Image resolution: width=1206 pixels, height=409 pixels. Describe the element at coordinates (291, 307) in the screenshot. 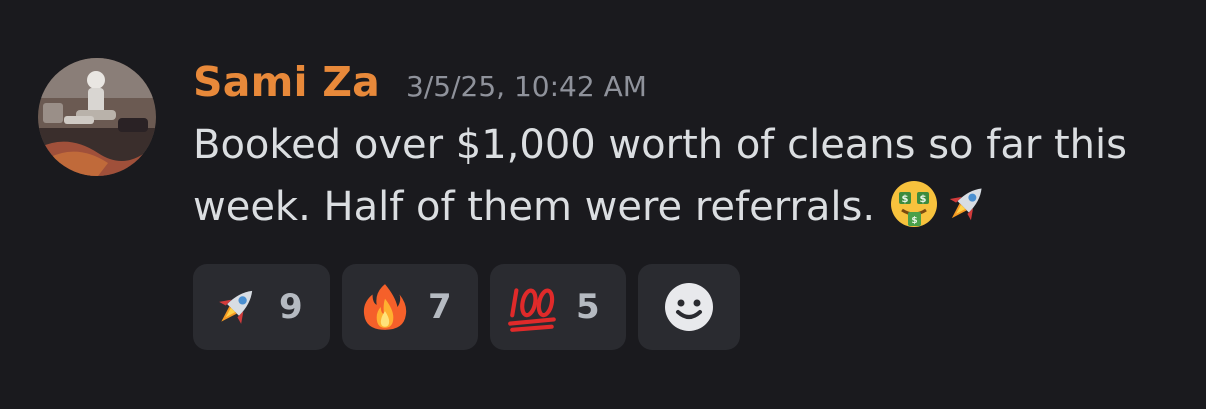

I see `reaction-count: 9` at that location.